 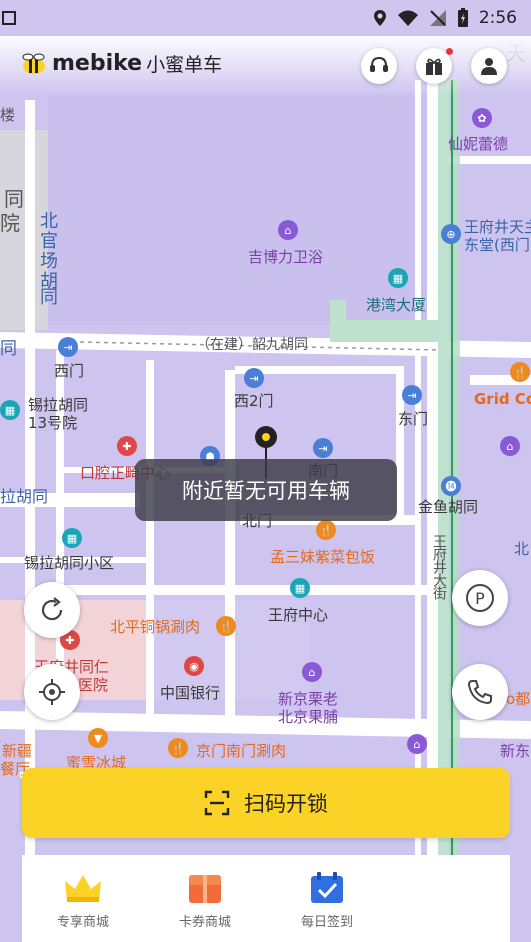 What do you see at coordinates (83, 888) in the screenshot?
I see `crown-icon` at bounding box center [83, 888].